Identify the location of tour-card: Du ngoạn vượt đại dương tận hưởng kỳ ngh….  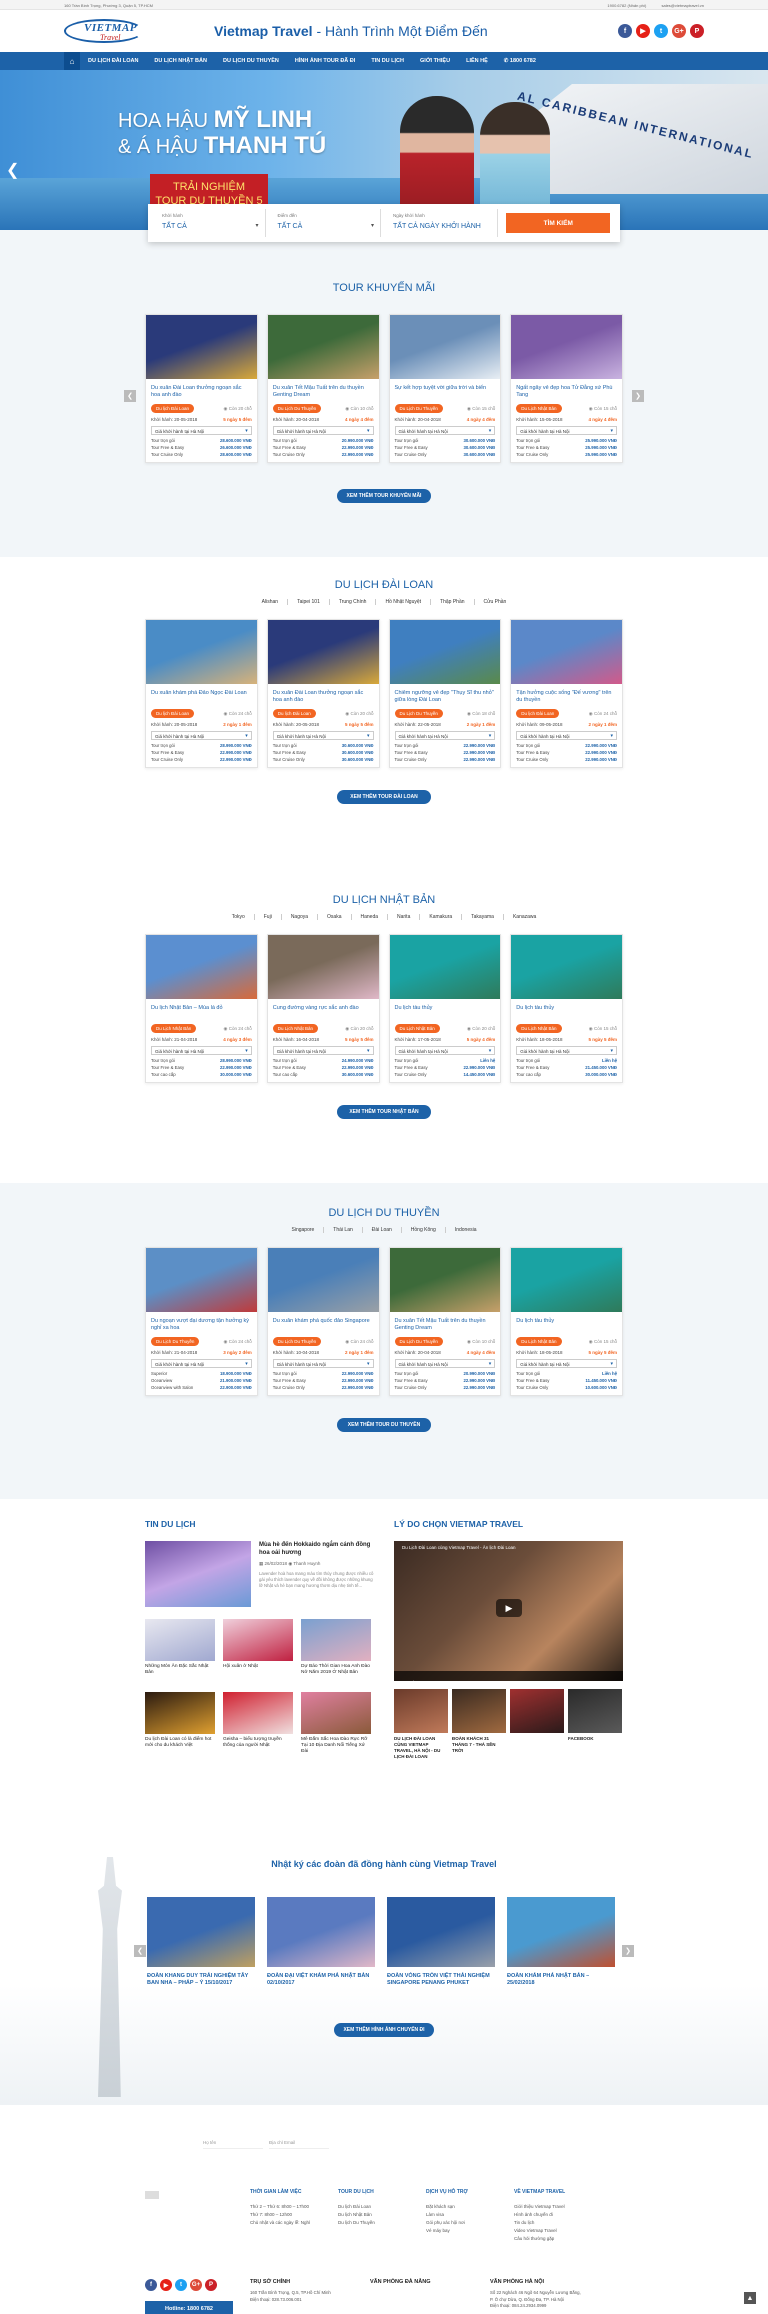
(201, 1321).